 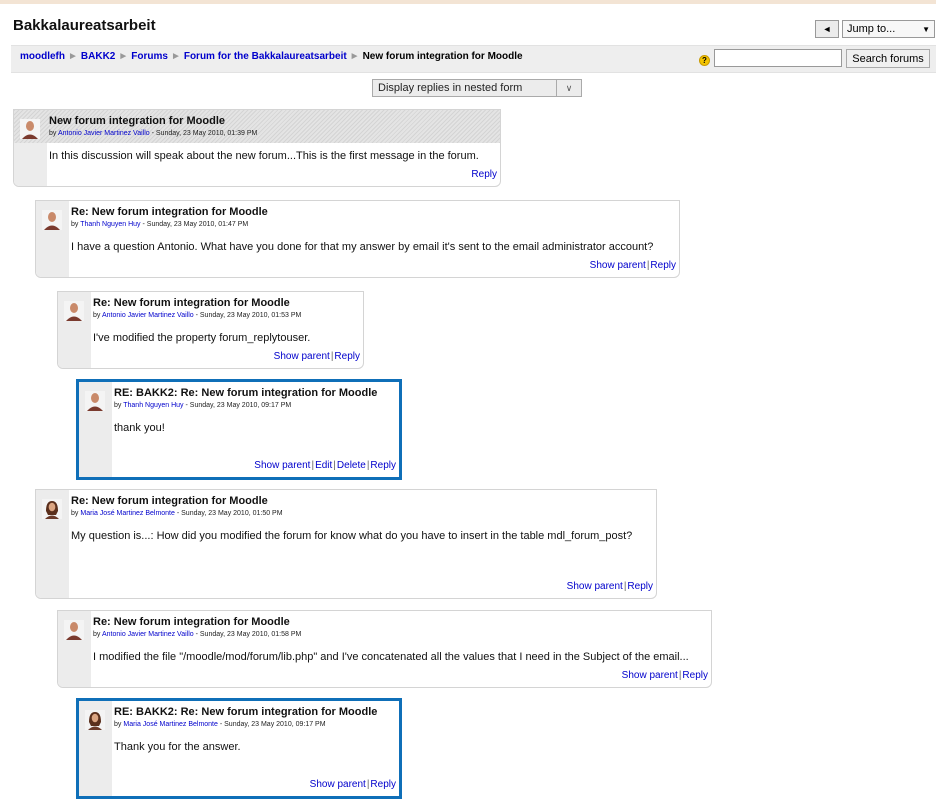 I want to click on post-commands: Show parent|Edit|Delete|Reply, so click(x=325, y=465).